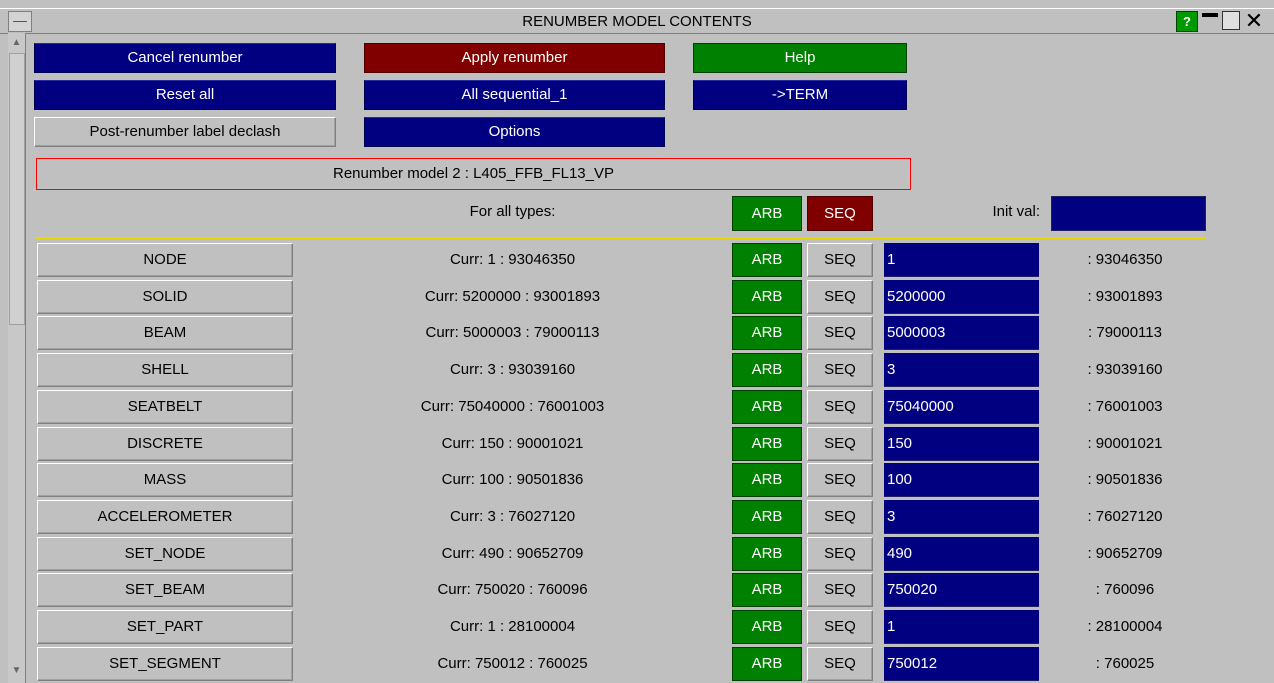 This screenshot has height=683, width=1274. I want to click on help-button: Help, so click(800, 58).